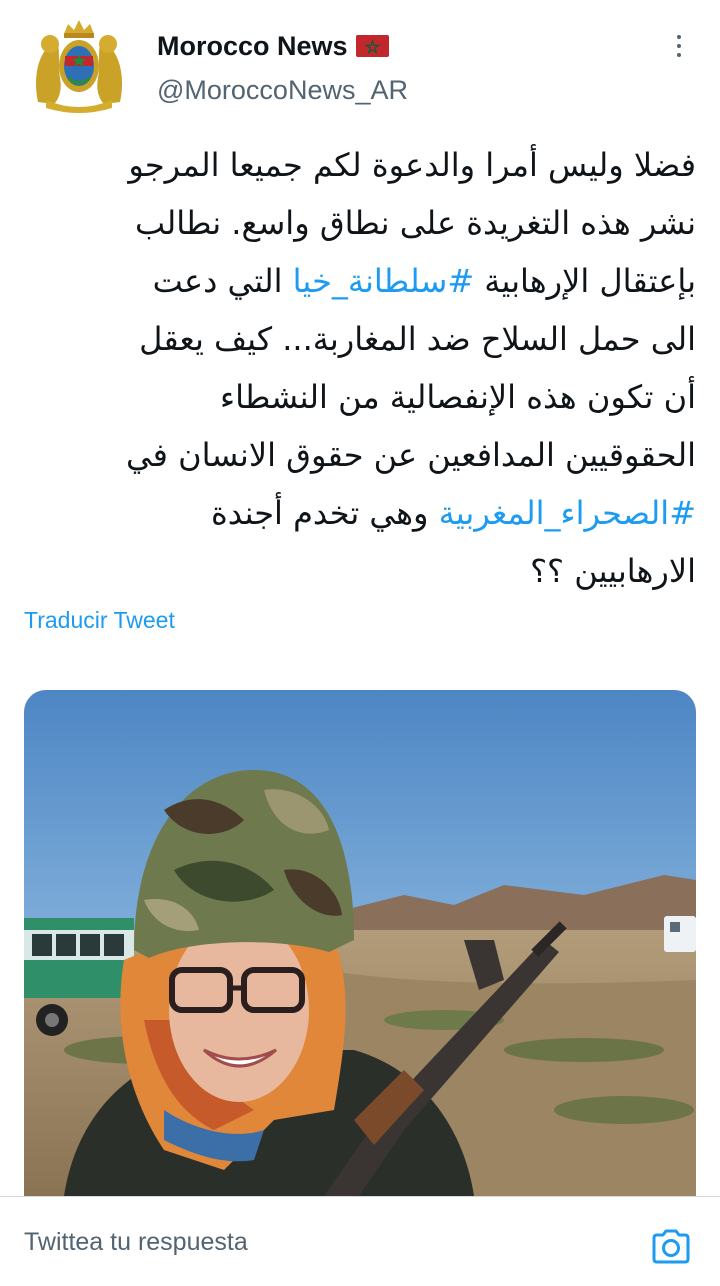 This screenshot has width=720, height=1286. Describe the element at coordinates (282, 90) in the screenshot. I see `author-handle: @MoroccoNews_AR` at that location.